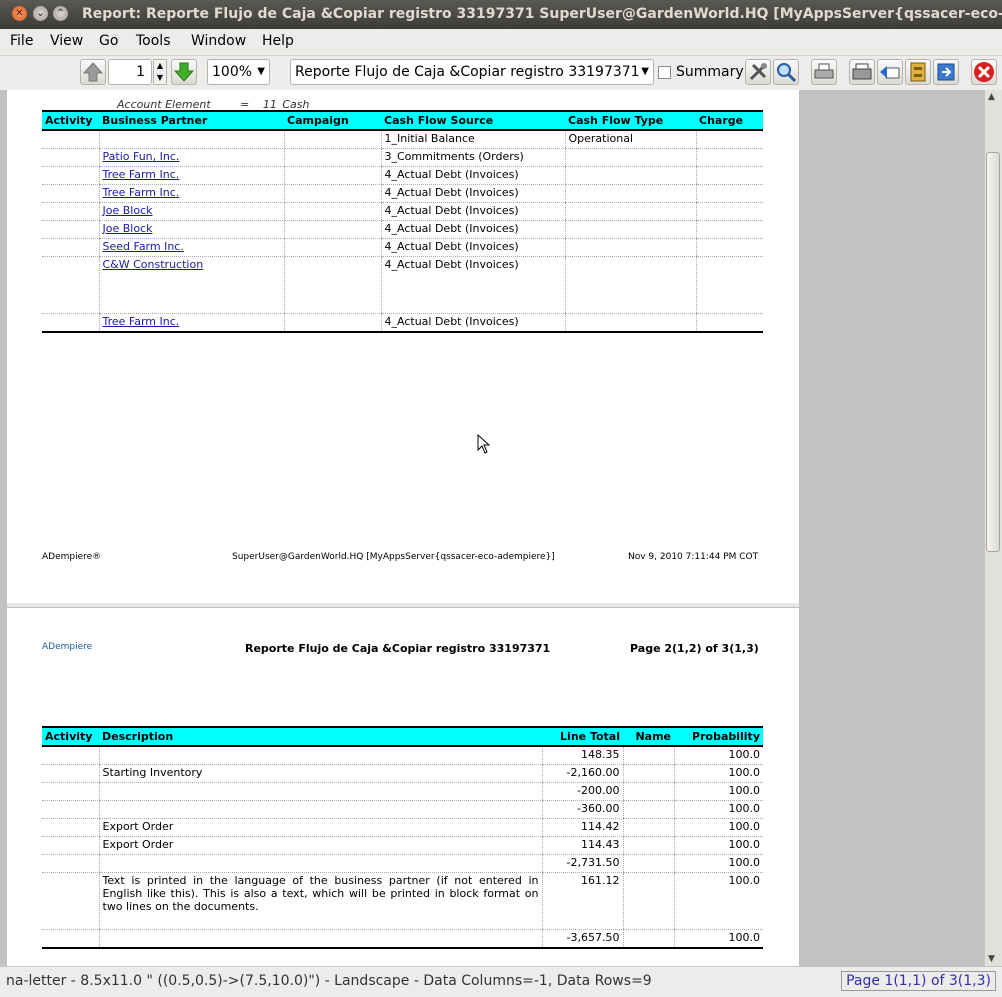 This screenshot has height=997, width=1002. I want to click on line-total-cell: -2,160.00, so click(582, 773).